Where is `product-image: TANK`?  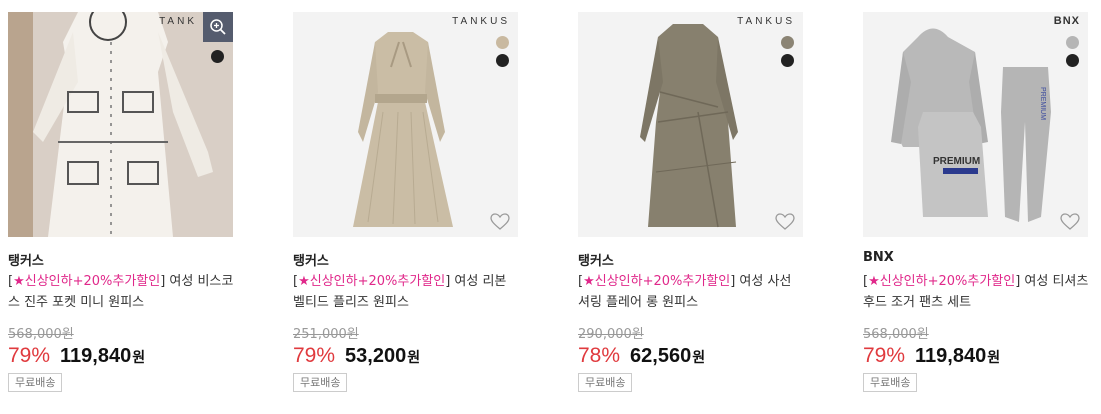 product-image: TANK is located at coordinates (120, 124).